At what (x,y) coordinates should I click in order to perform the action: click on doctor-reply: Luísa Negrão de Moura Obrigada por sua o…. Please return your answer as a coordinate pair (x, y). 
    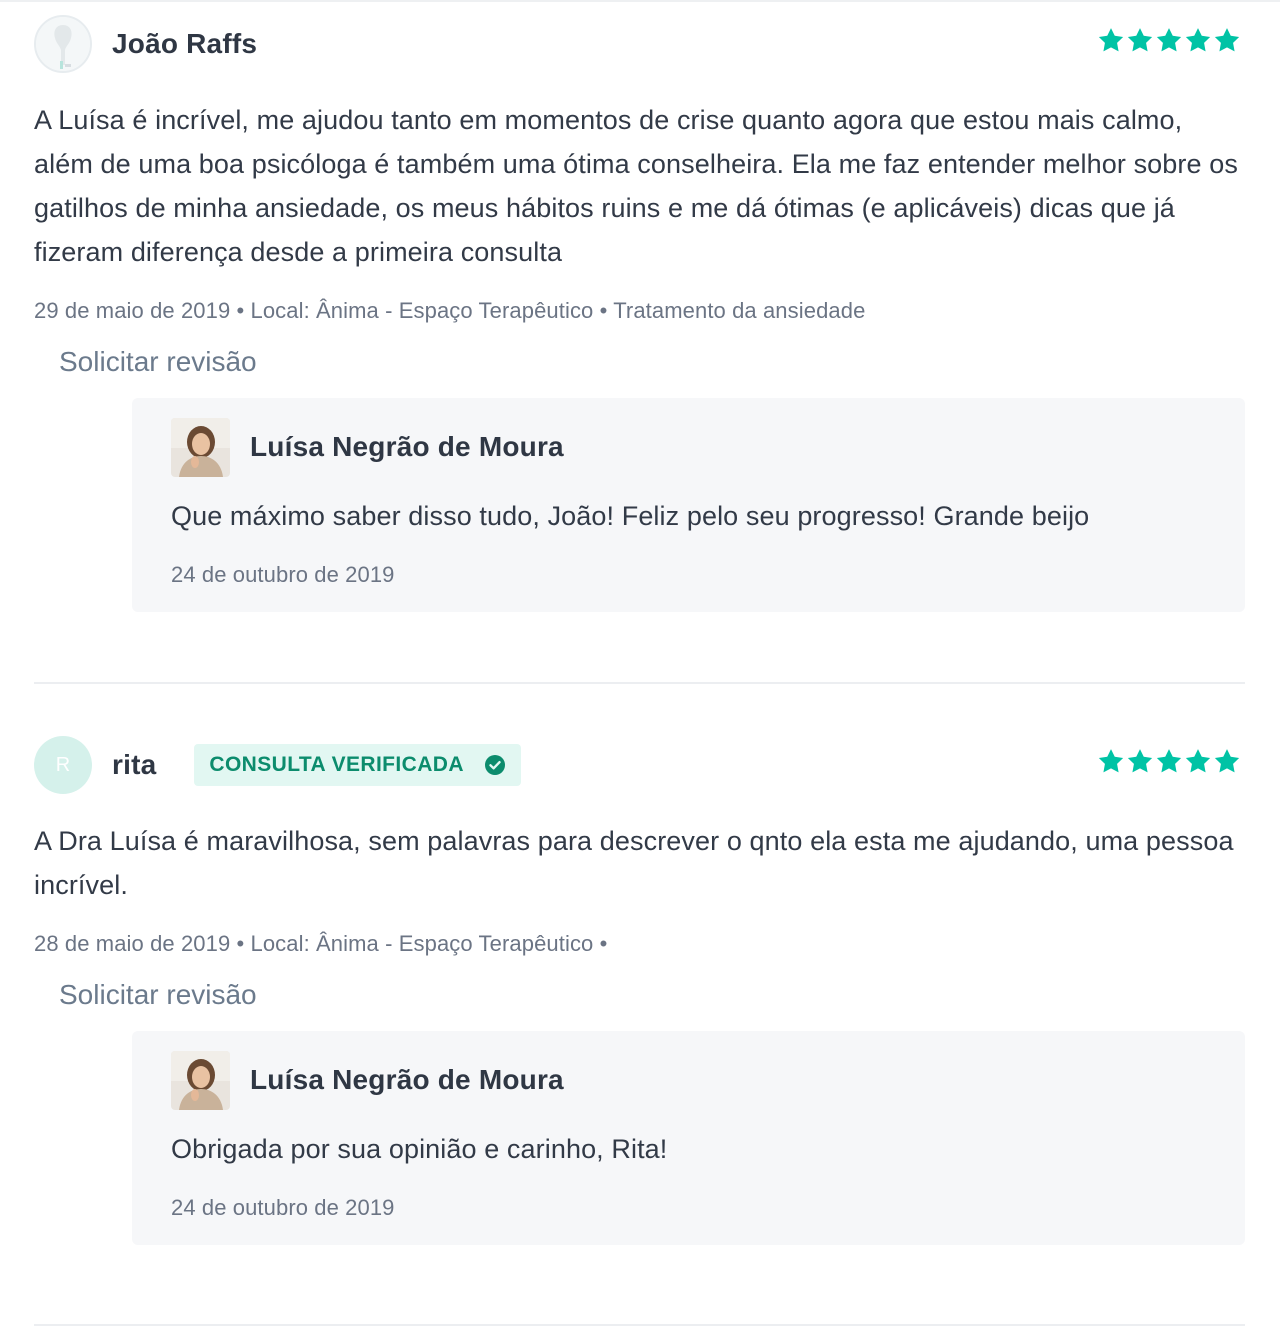
    Looking at the image, I should click on (688, 1138).